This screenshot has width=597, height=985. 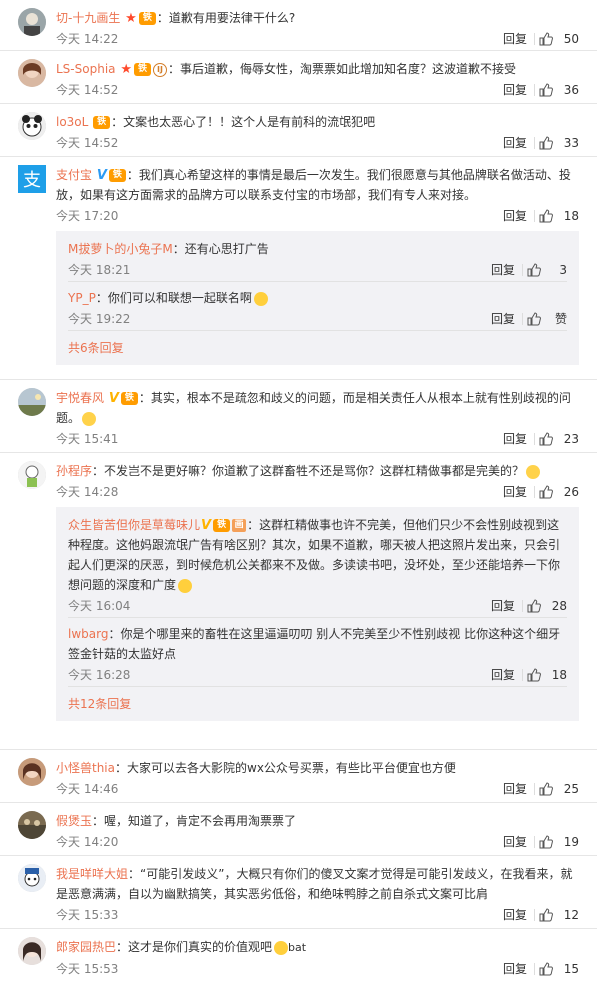 I want to click on comment-text: ：大家可以去各大影院的wx公众号买票，有些比平台便宜也方便, so click(x=285, y=768).